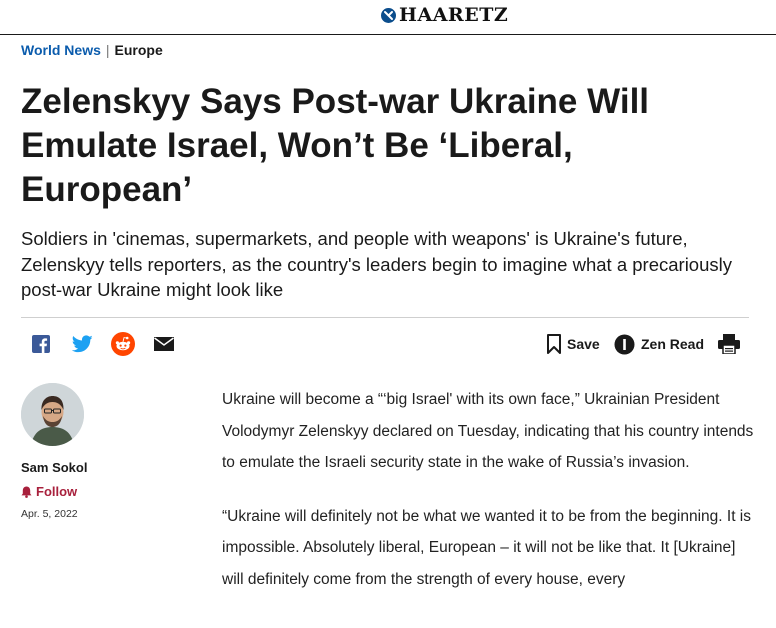  Describe the element at coordinates (57, 491) in the screenshot. I see `follow-label: Follow` at that location.